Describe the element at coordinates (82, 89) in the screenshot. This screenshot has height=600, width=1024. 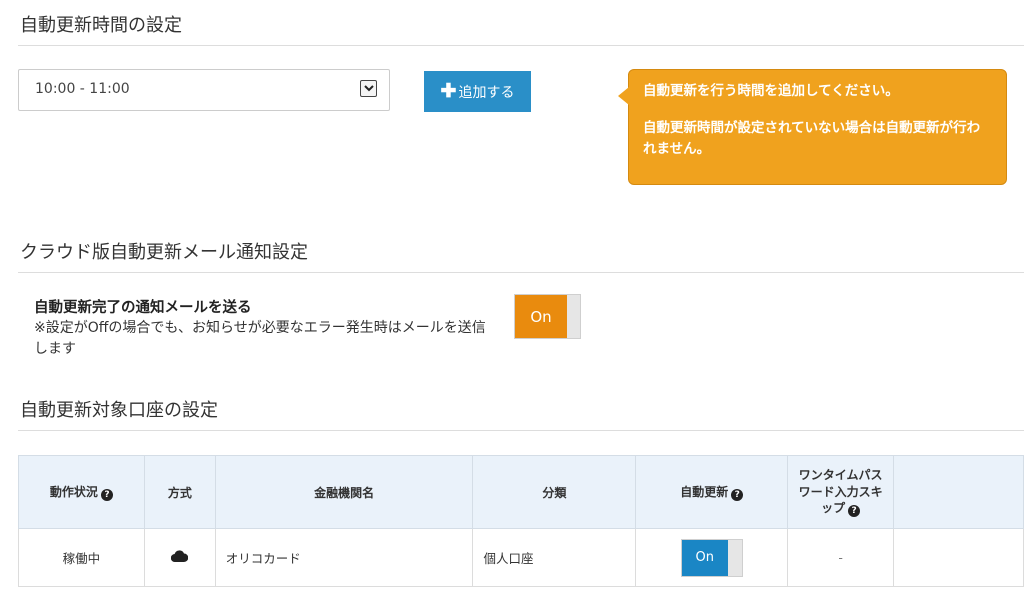
I see `update-time-select-value: 10:00 - 11:00` at that location.